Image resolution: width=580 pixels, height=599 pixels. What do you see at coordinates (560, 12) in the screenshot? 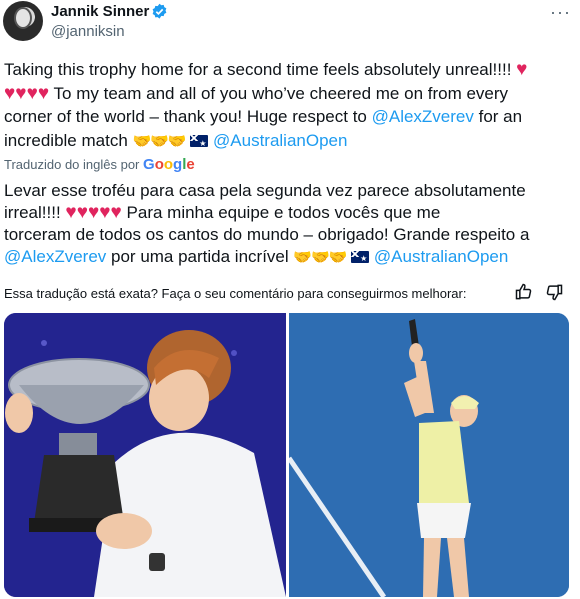
I see `more-options-icon: ···` at bounding box center [560, 12].